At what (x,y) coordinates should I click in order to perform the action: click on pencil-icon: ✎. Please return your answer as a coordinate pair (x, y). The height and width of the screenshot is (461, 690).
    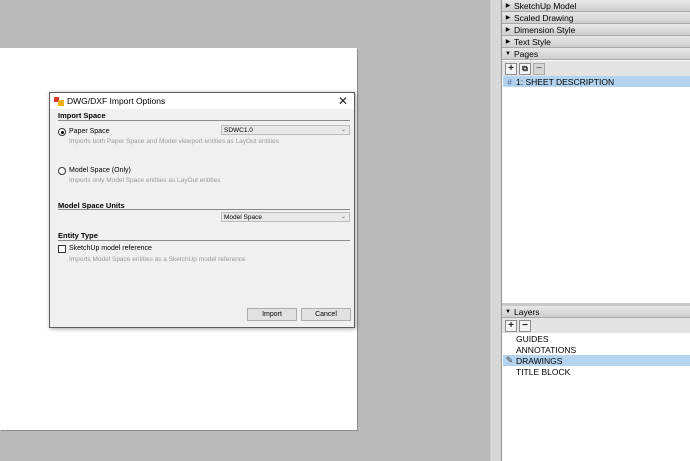
    Looking at the image, I should click on (509, 360).